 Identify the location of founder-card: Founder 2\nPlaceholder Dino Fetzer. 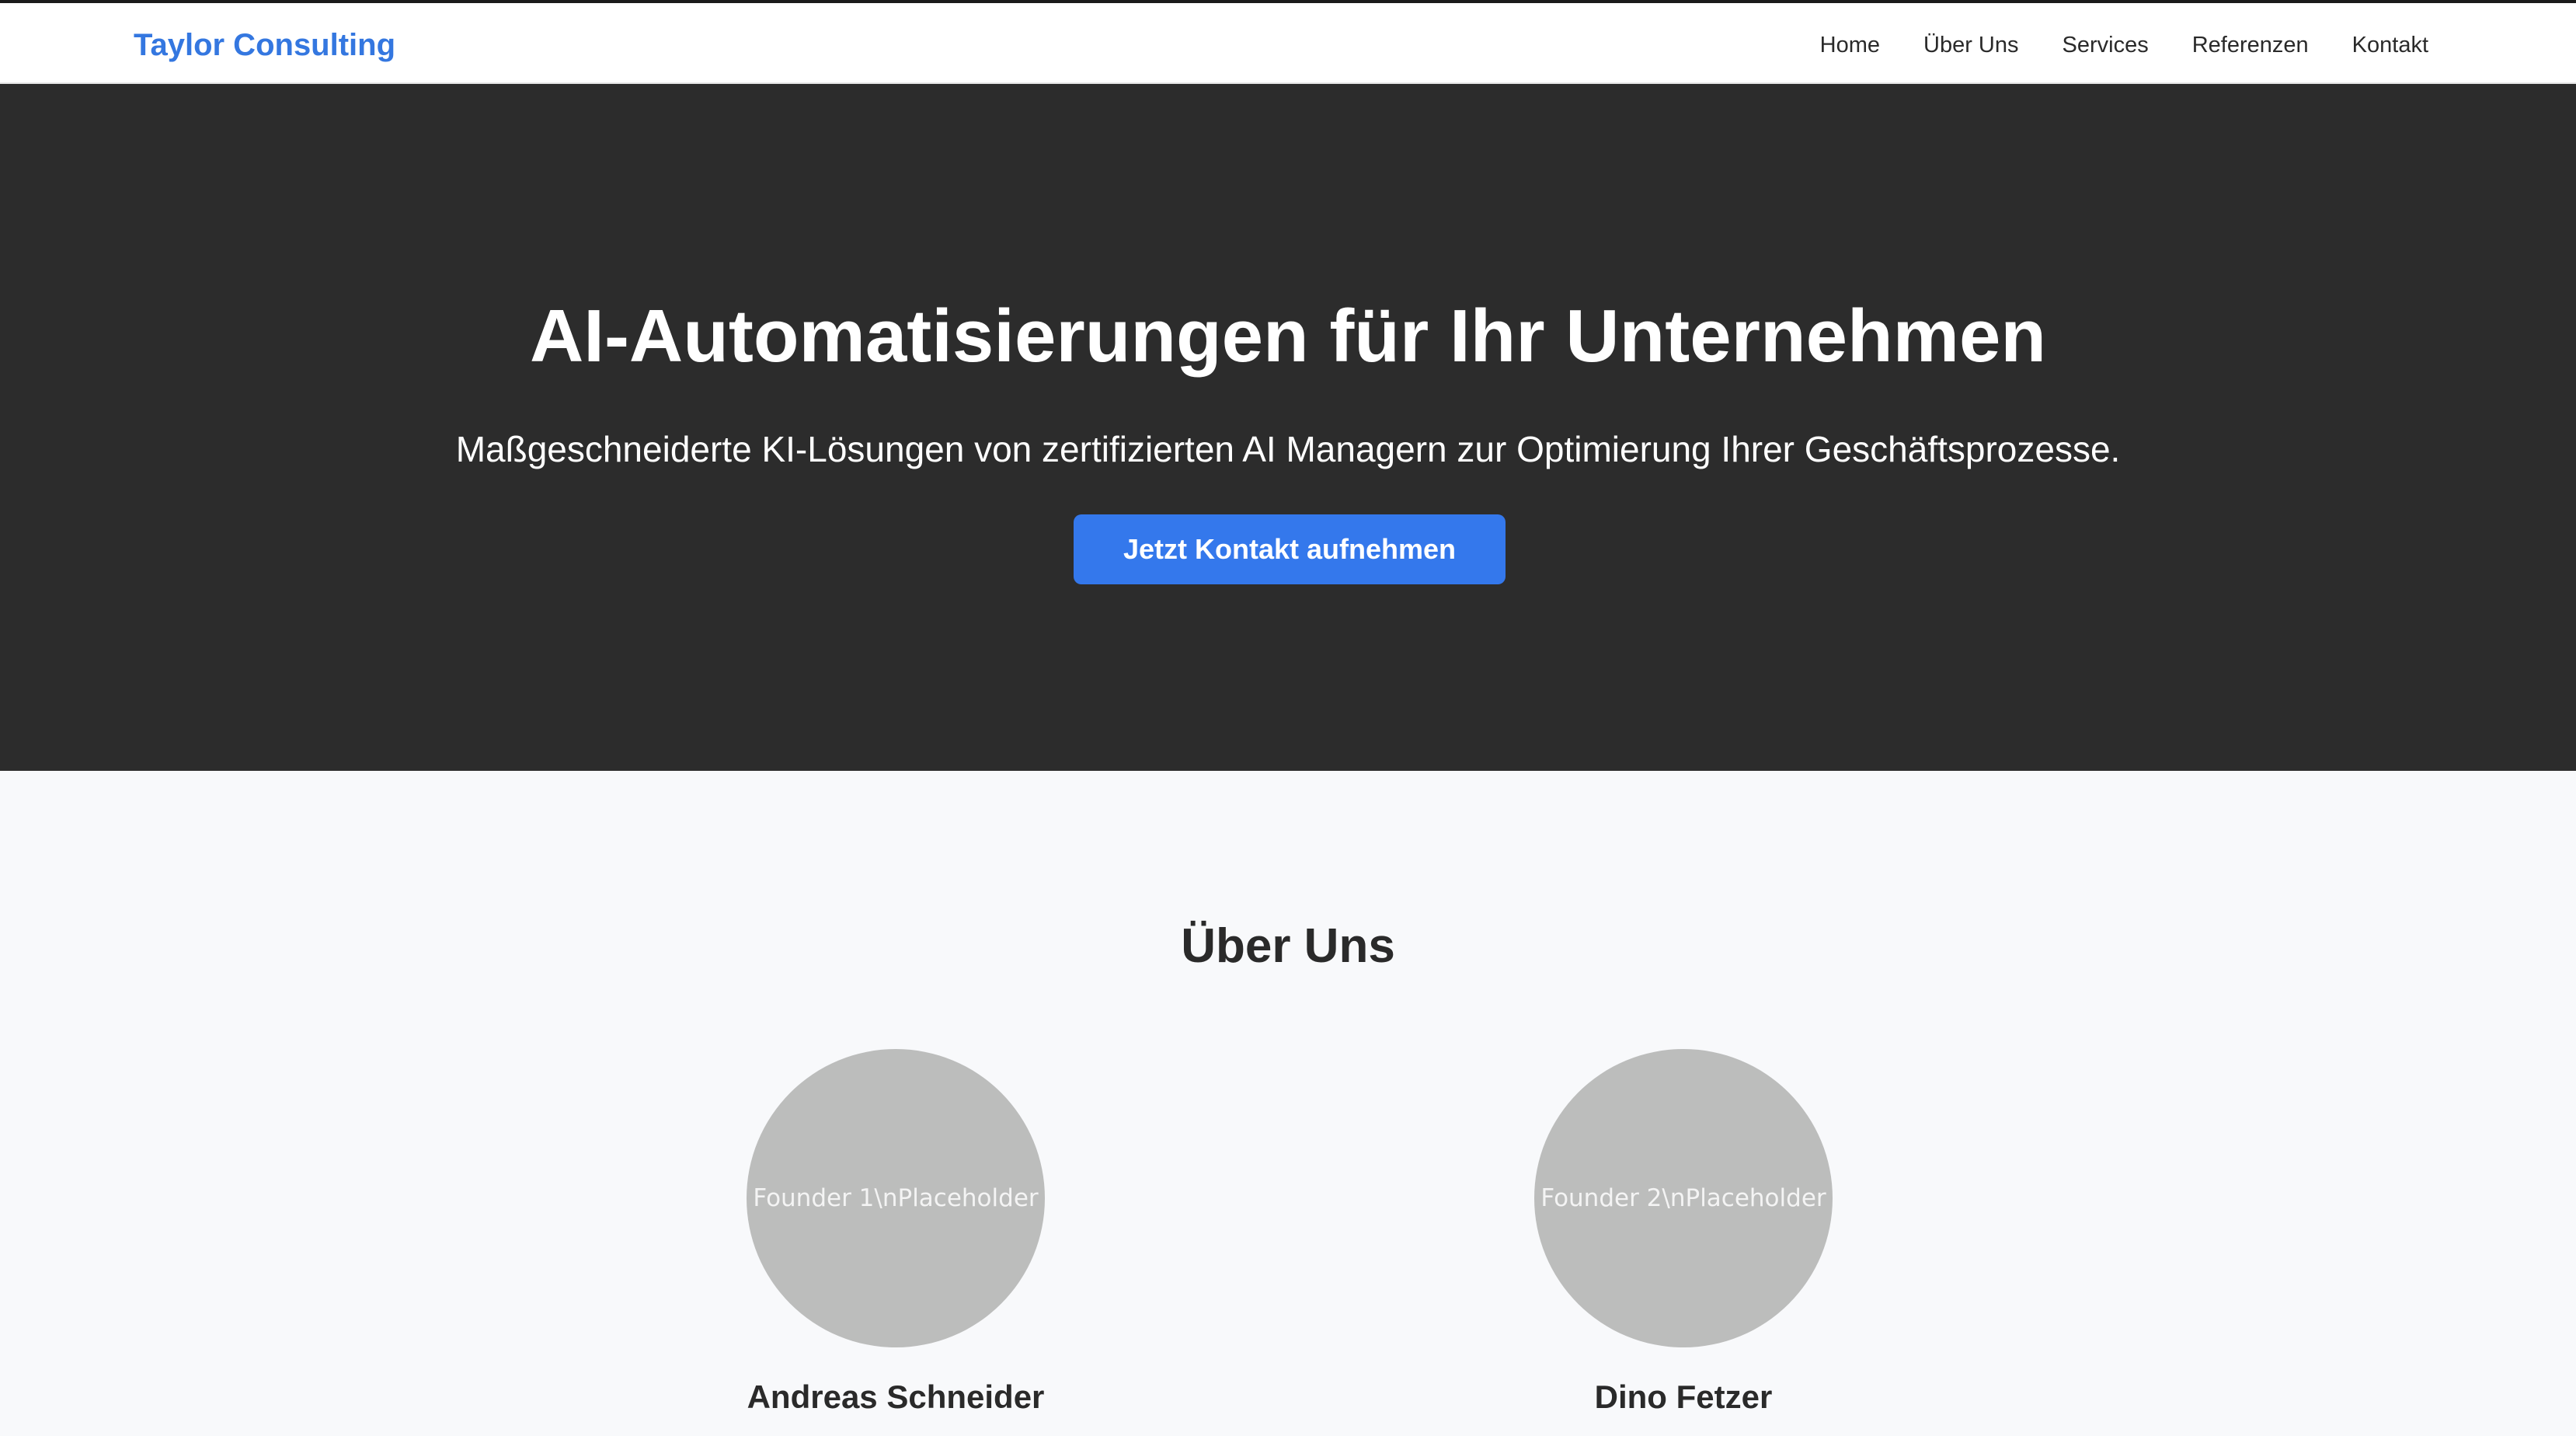
(1683, 1243).